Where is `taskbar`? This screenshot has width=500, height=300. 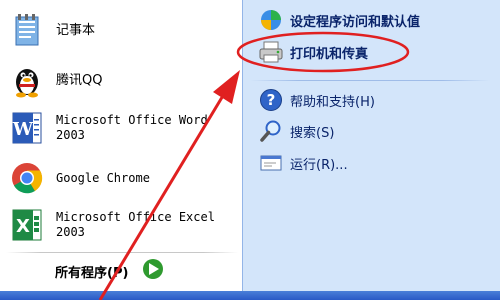
taskbar is located at coordinates (250, 295).